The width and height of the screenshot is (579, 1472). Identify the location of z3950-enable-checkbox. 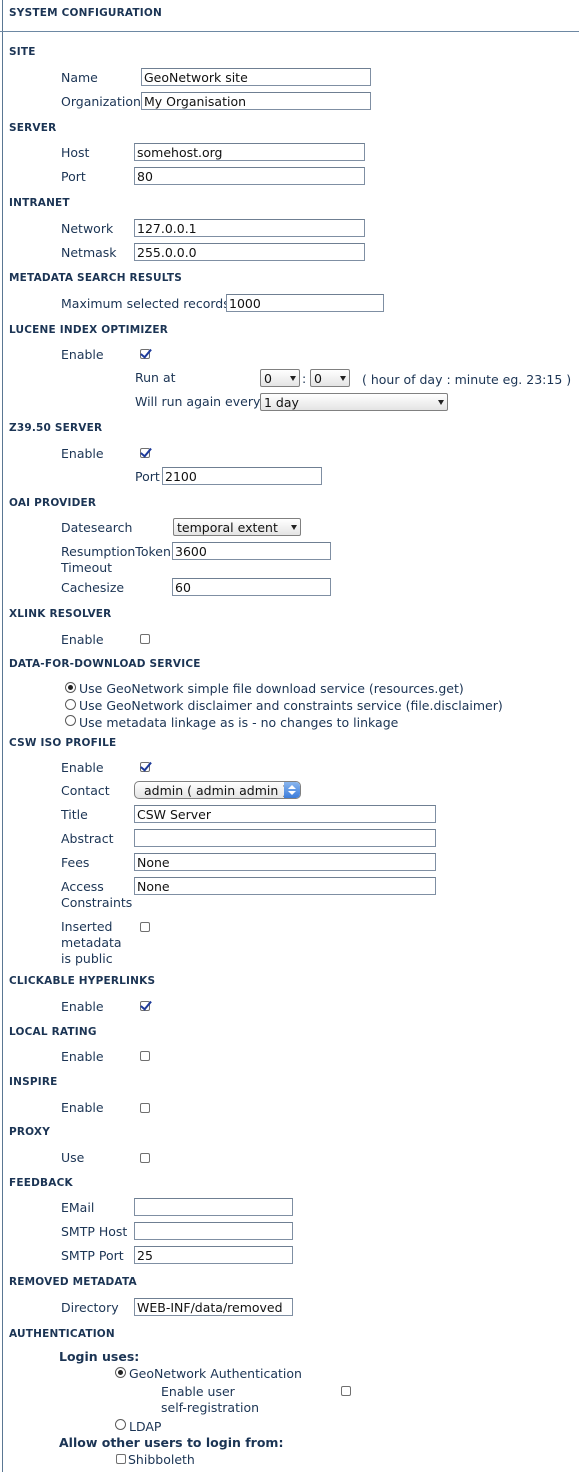
(145, 453).